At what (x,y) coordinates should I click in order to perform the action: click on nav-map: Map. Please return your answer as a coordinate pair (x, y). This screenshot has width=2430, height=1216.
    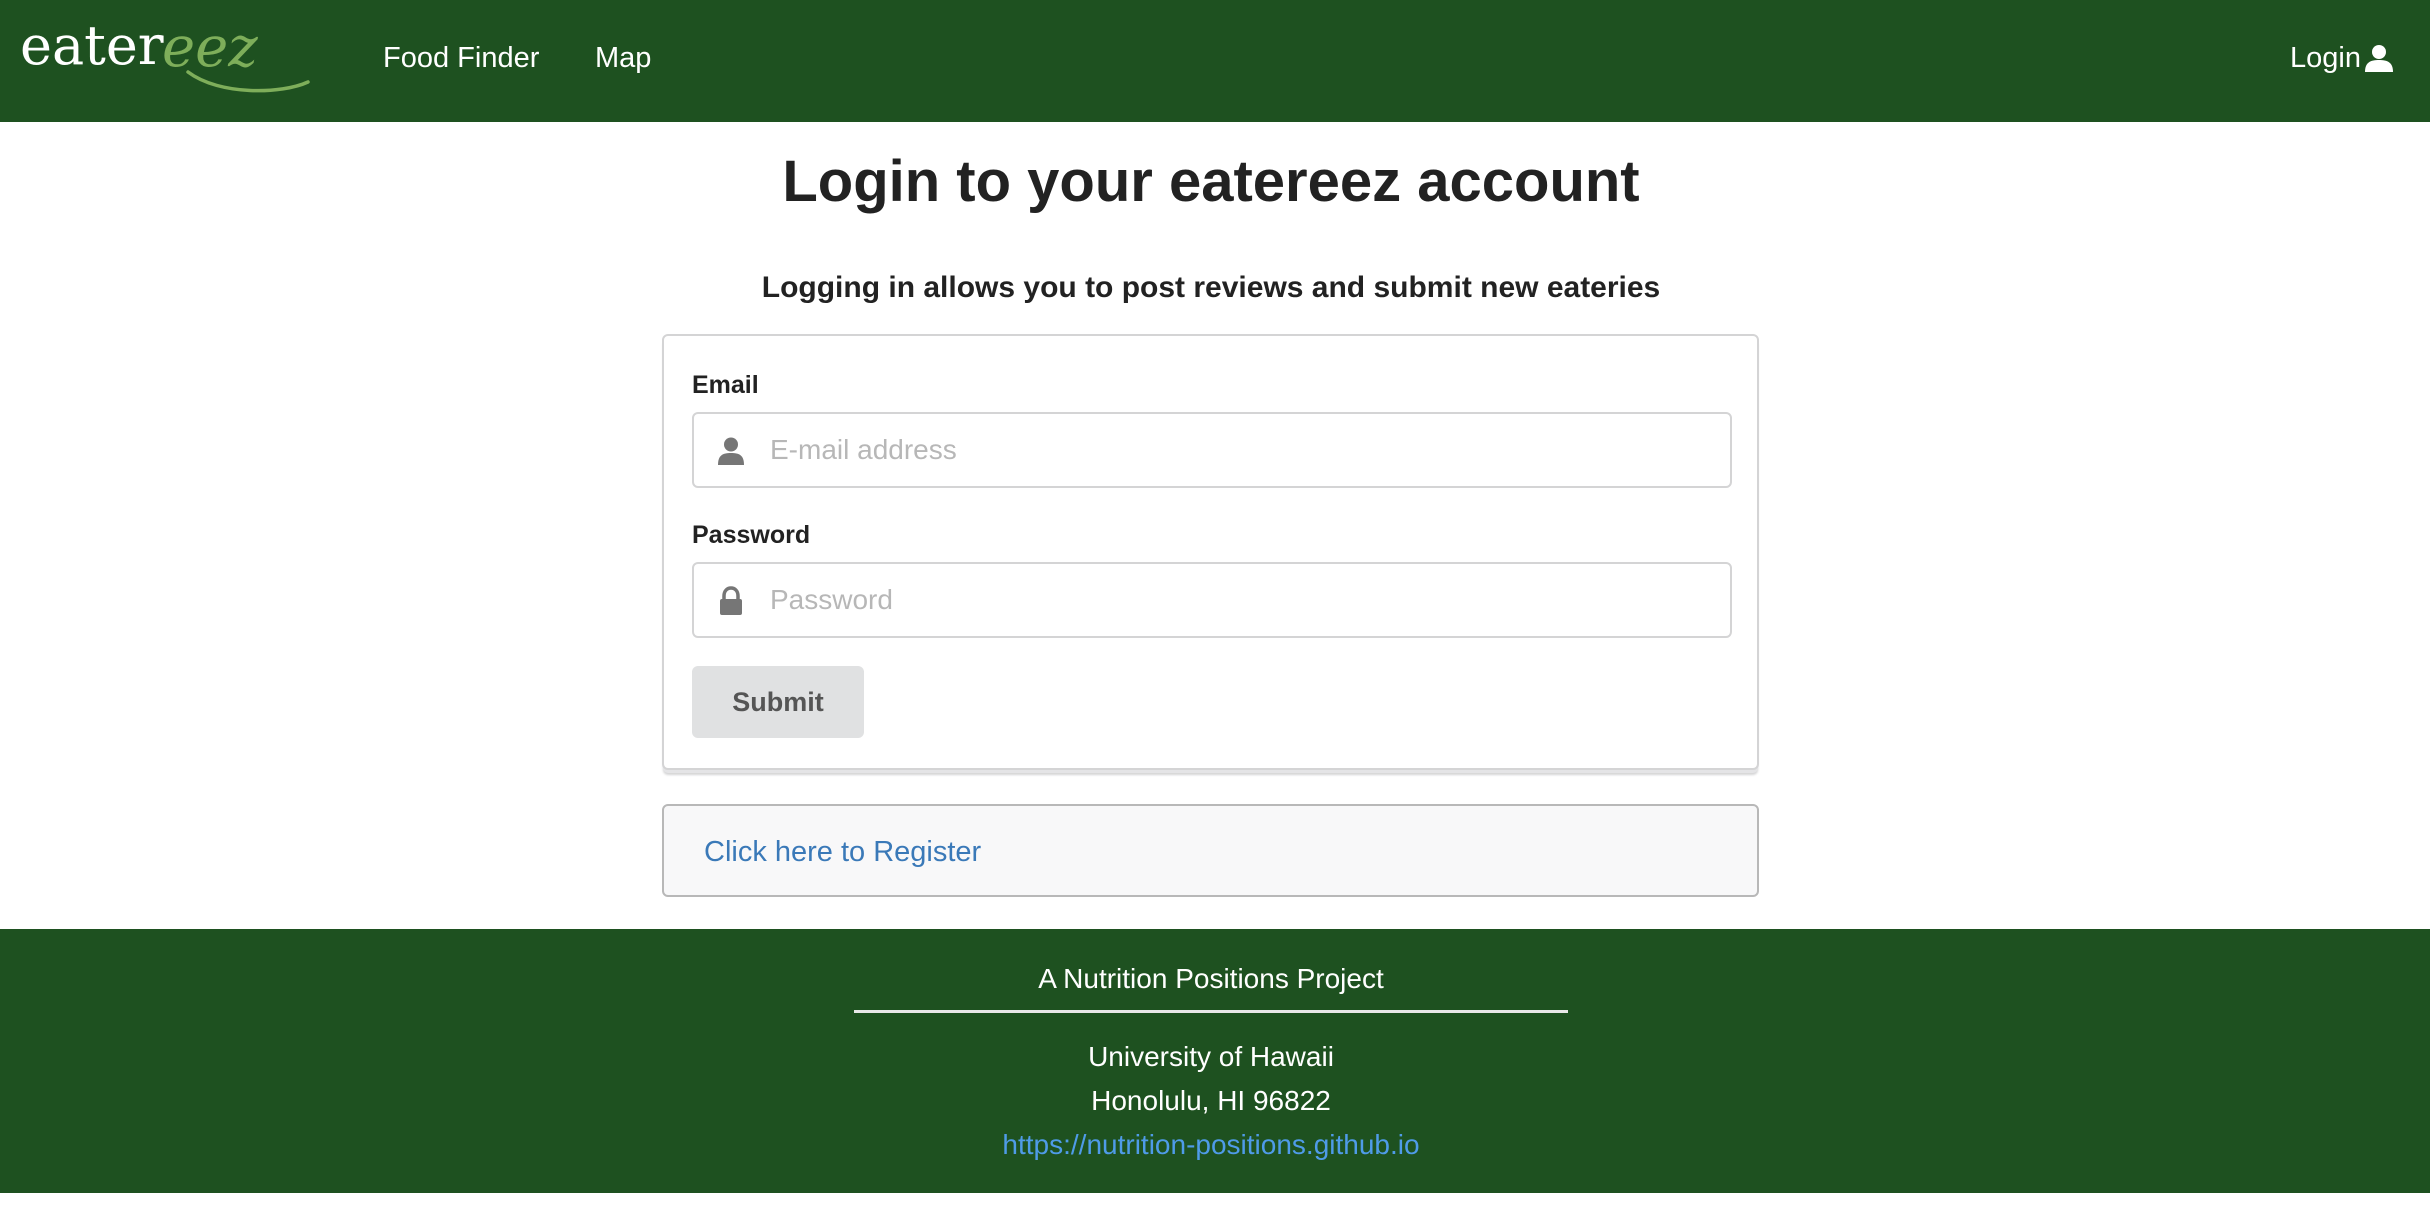
    Looking at the image, I should click on (623, 58).